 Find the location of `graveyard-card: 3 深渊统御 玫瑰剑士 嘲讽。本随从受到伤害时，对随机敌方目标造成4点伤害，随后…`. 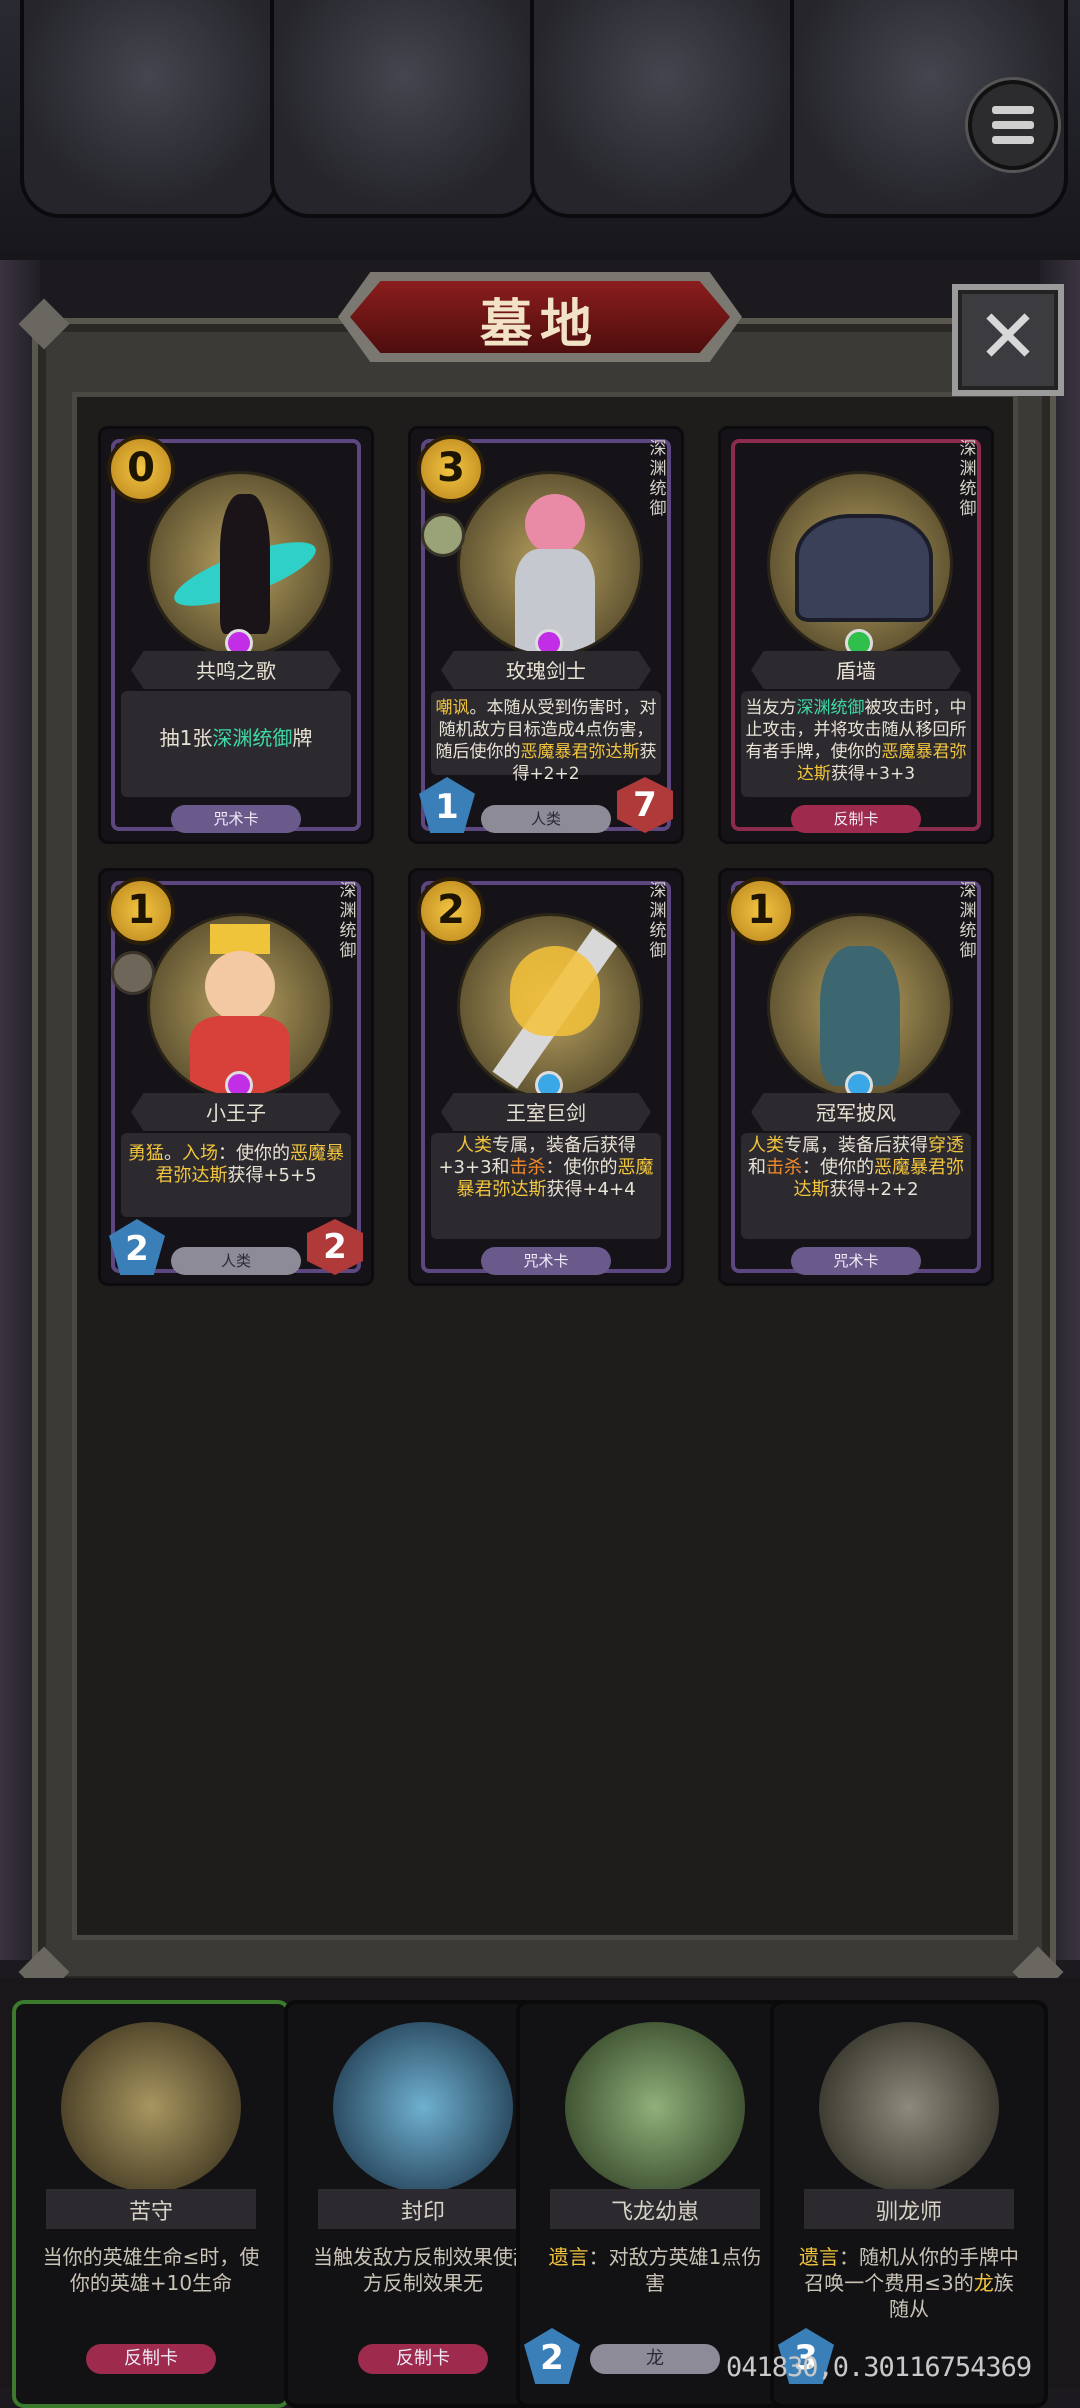

graveyard-card: 3 深渊统御 玫瑰剑士 嘲讽。本随从受到伤害时，对随机敌方目标造成4点伤害，随后… is located at coordinates (546, 635).